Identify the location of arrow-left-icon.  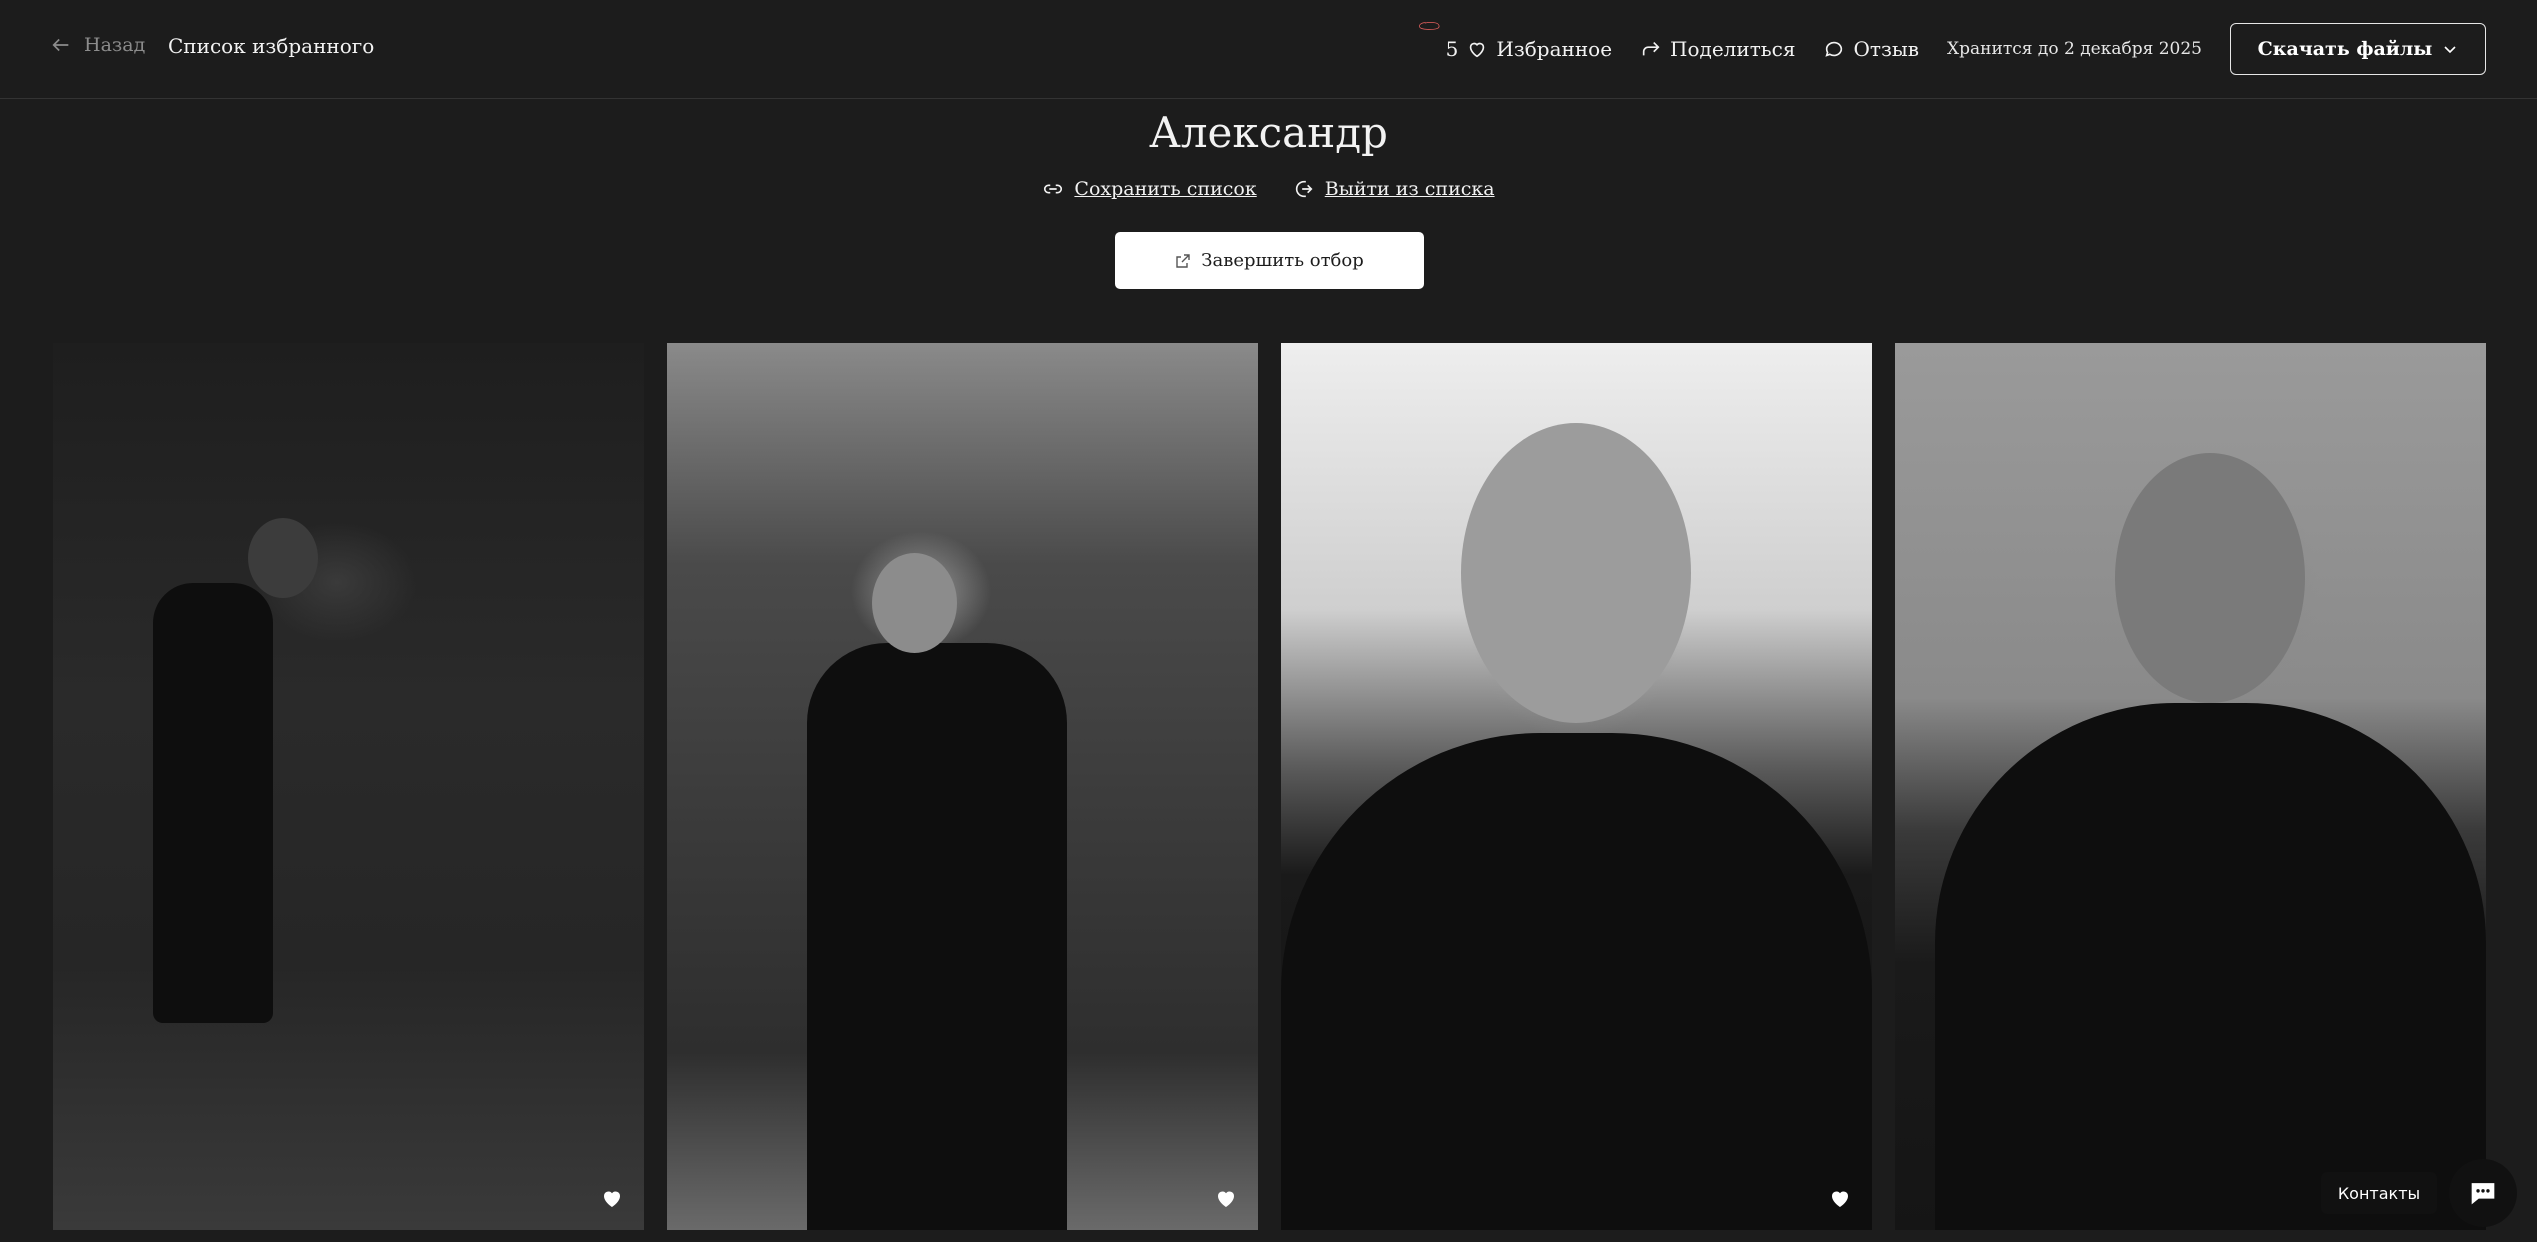
(60, 45).